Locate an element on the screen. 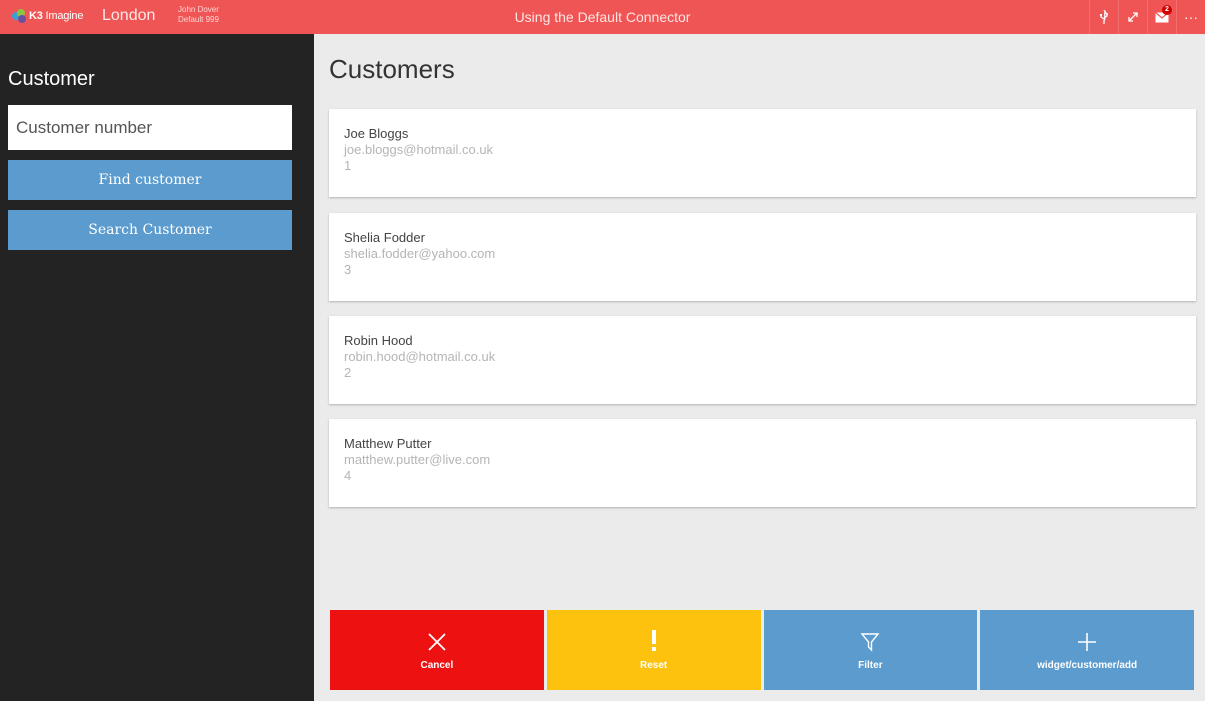 Image resolution: width=1205 pixels, height=701 pixels. sidebar-title: Customer is located at coordinates (51, 79).